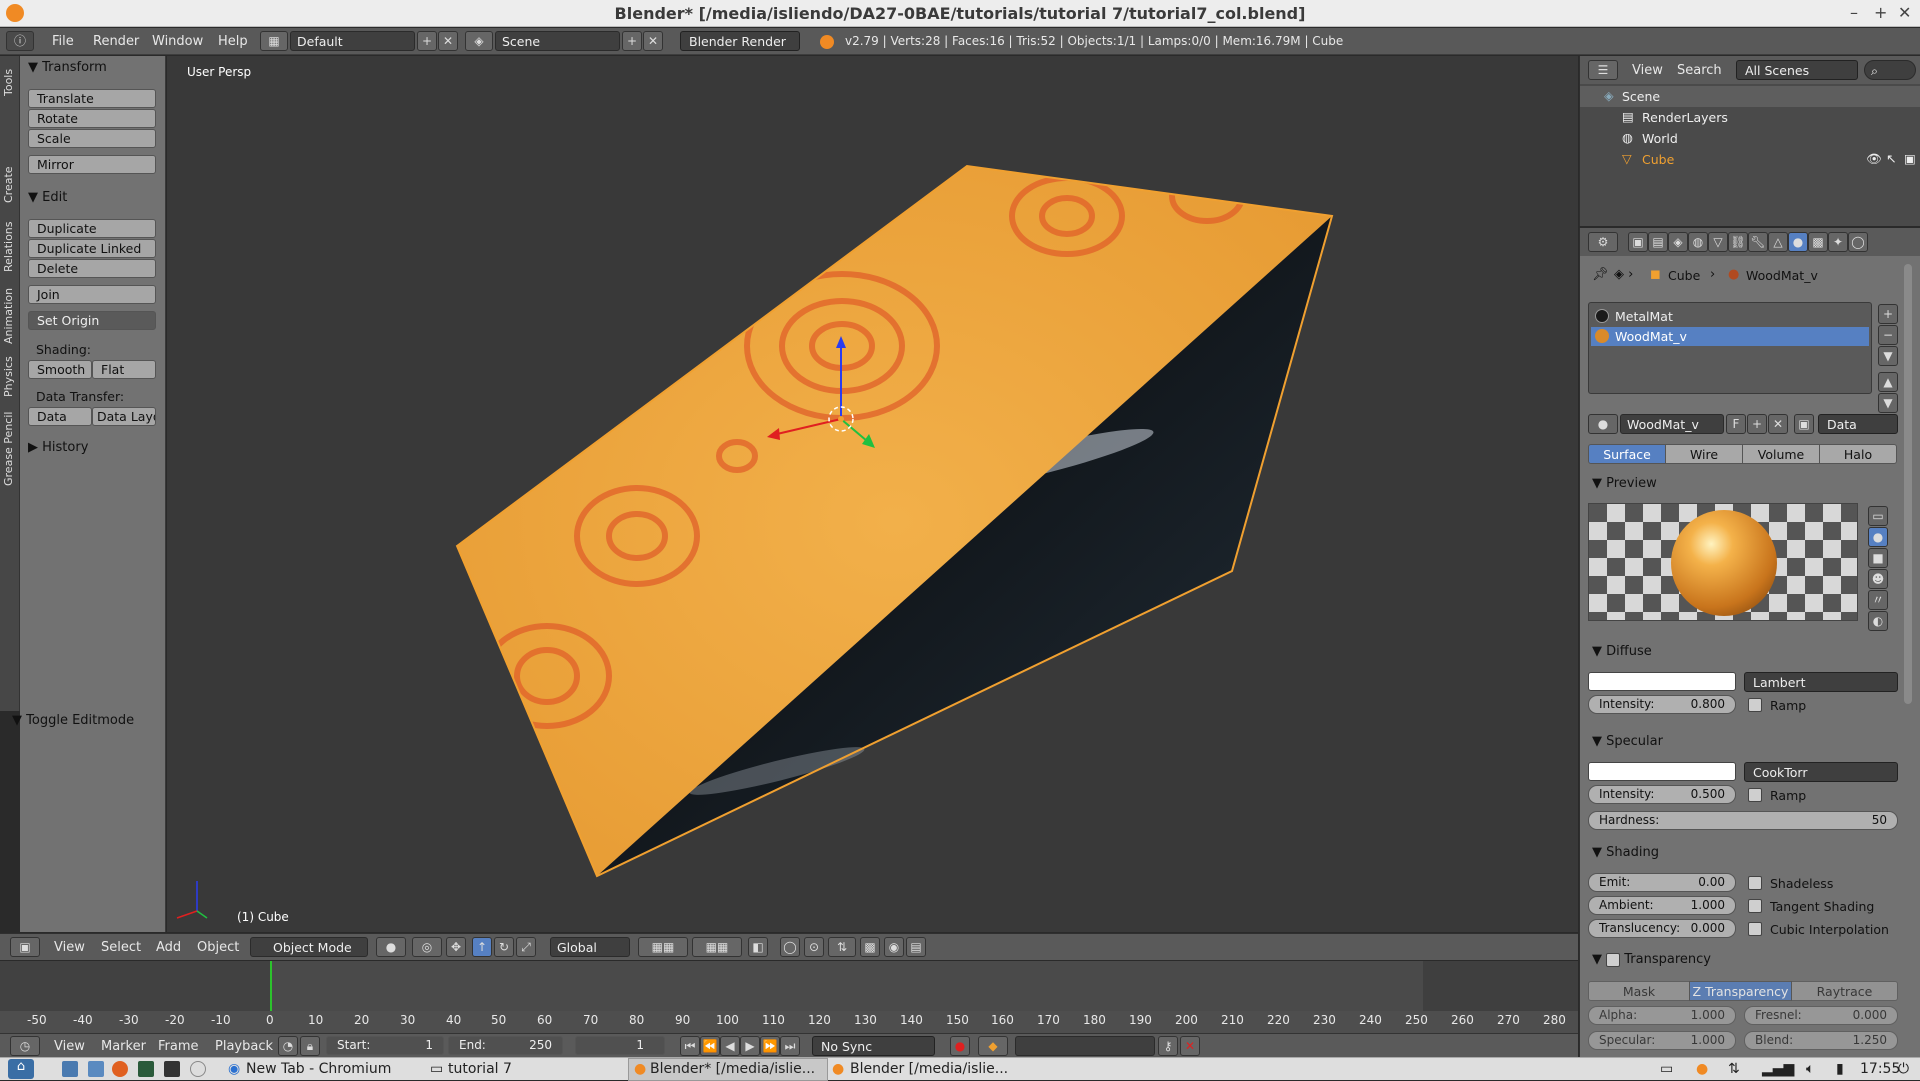  What do you see at coordinates (20, 41) in the screenshot?
I see `editor-type-info-icon: ⓘ` at bounding box center [20, 41].